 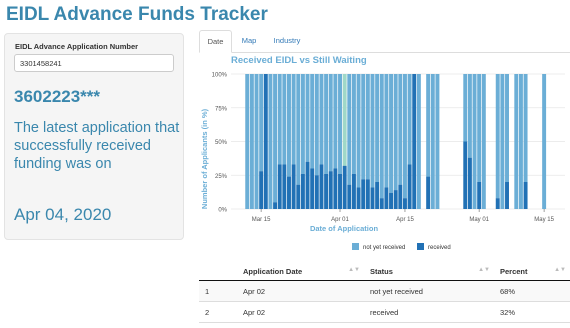 I want to click on table-header-row: Application Date ▲▼ Status ▲▼ Percent ▲▼, so click(x=384, y=271).